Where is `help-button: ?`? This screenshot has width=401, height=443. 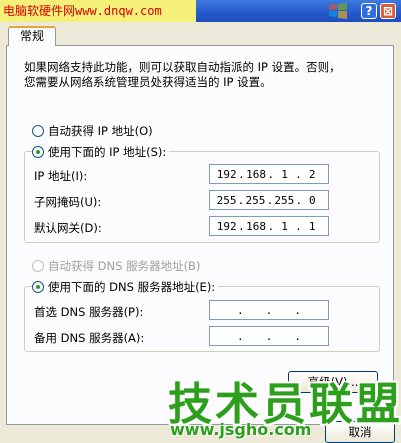 help-button: ? is located at coordinates (369, 11).